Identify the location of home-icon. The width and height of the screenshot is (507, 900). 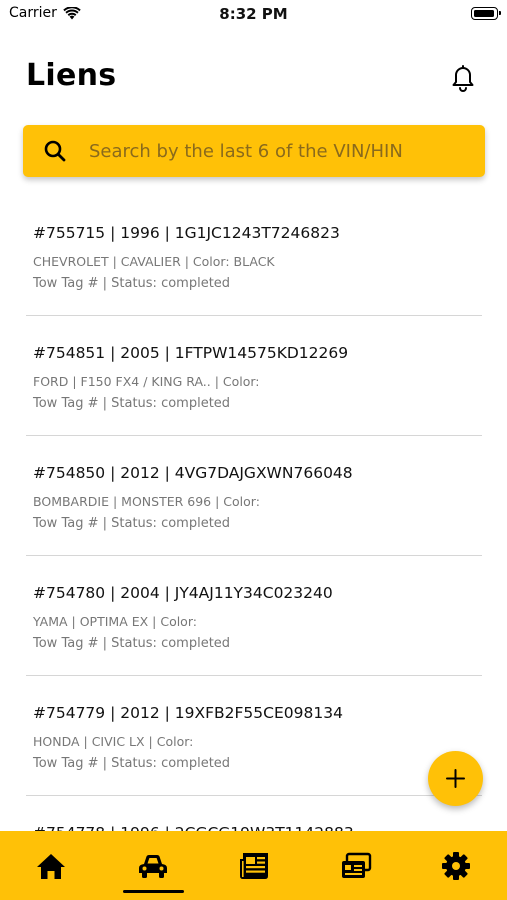
(51, 866).